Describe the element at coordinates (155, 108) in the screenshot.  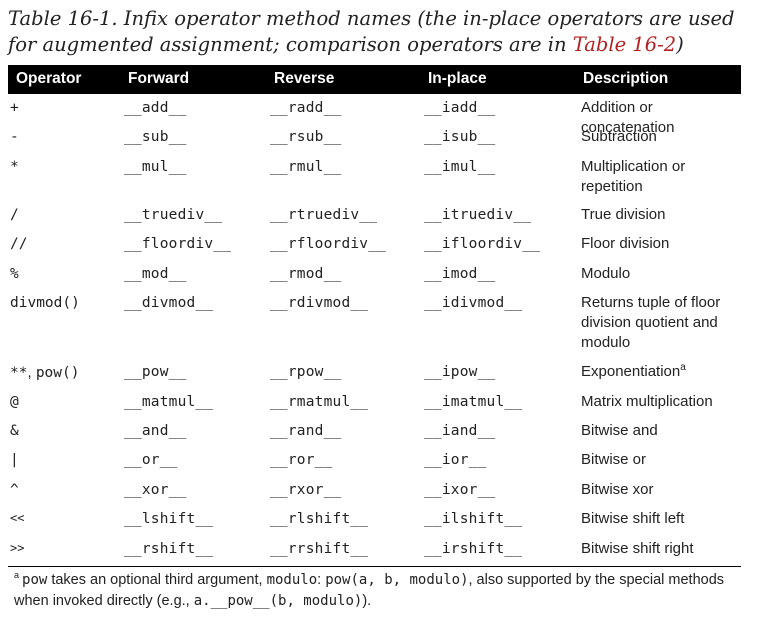
I see `forward-cell: __add__` at that location.